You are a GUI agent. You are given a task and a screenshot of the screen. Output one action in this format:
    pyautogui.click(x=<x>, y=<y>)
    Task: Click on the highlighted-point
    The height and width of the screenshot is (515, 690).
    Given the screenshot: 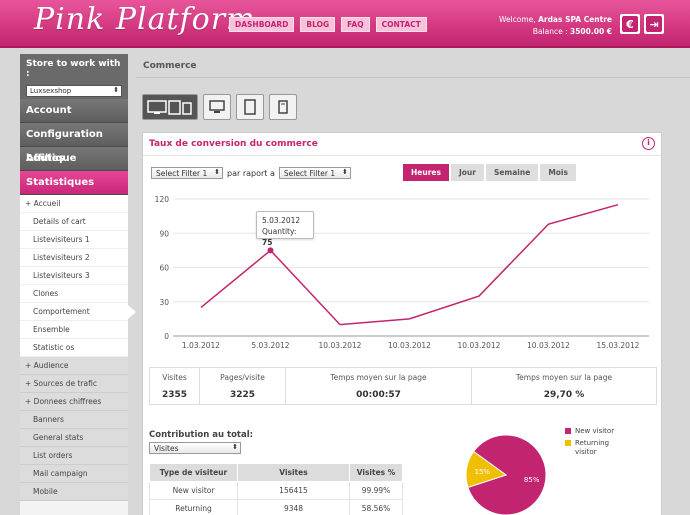 What is the action you would take?
    pyautogui.click(x=270, y=250)
    